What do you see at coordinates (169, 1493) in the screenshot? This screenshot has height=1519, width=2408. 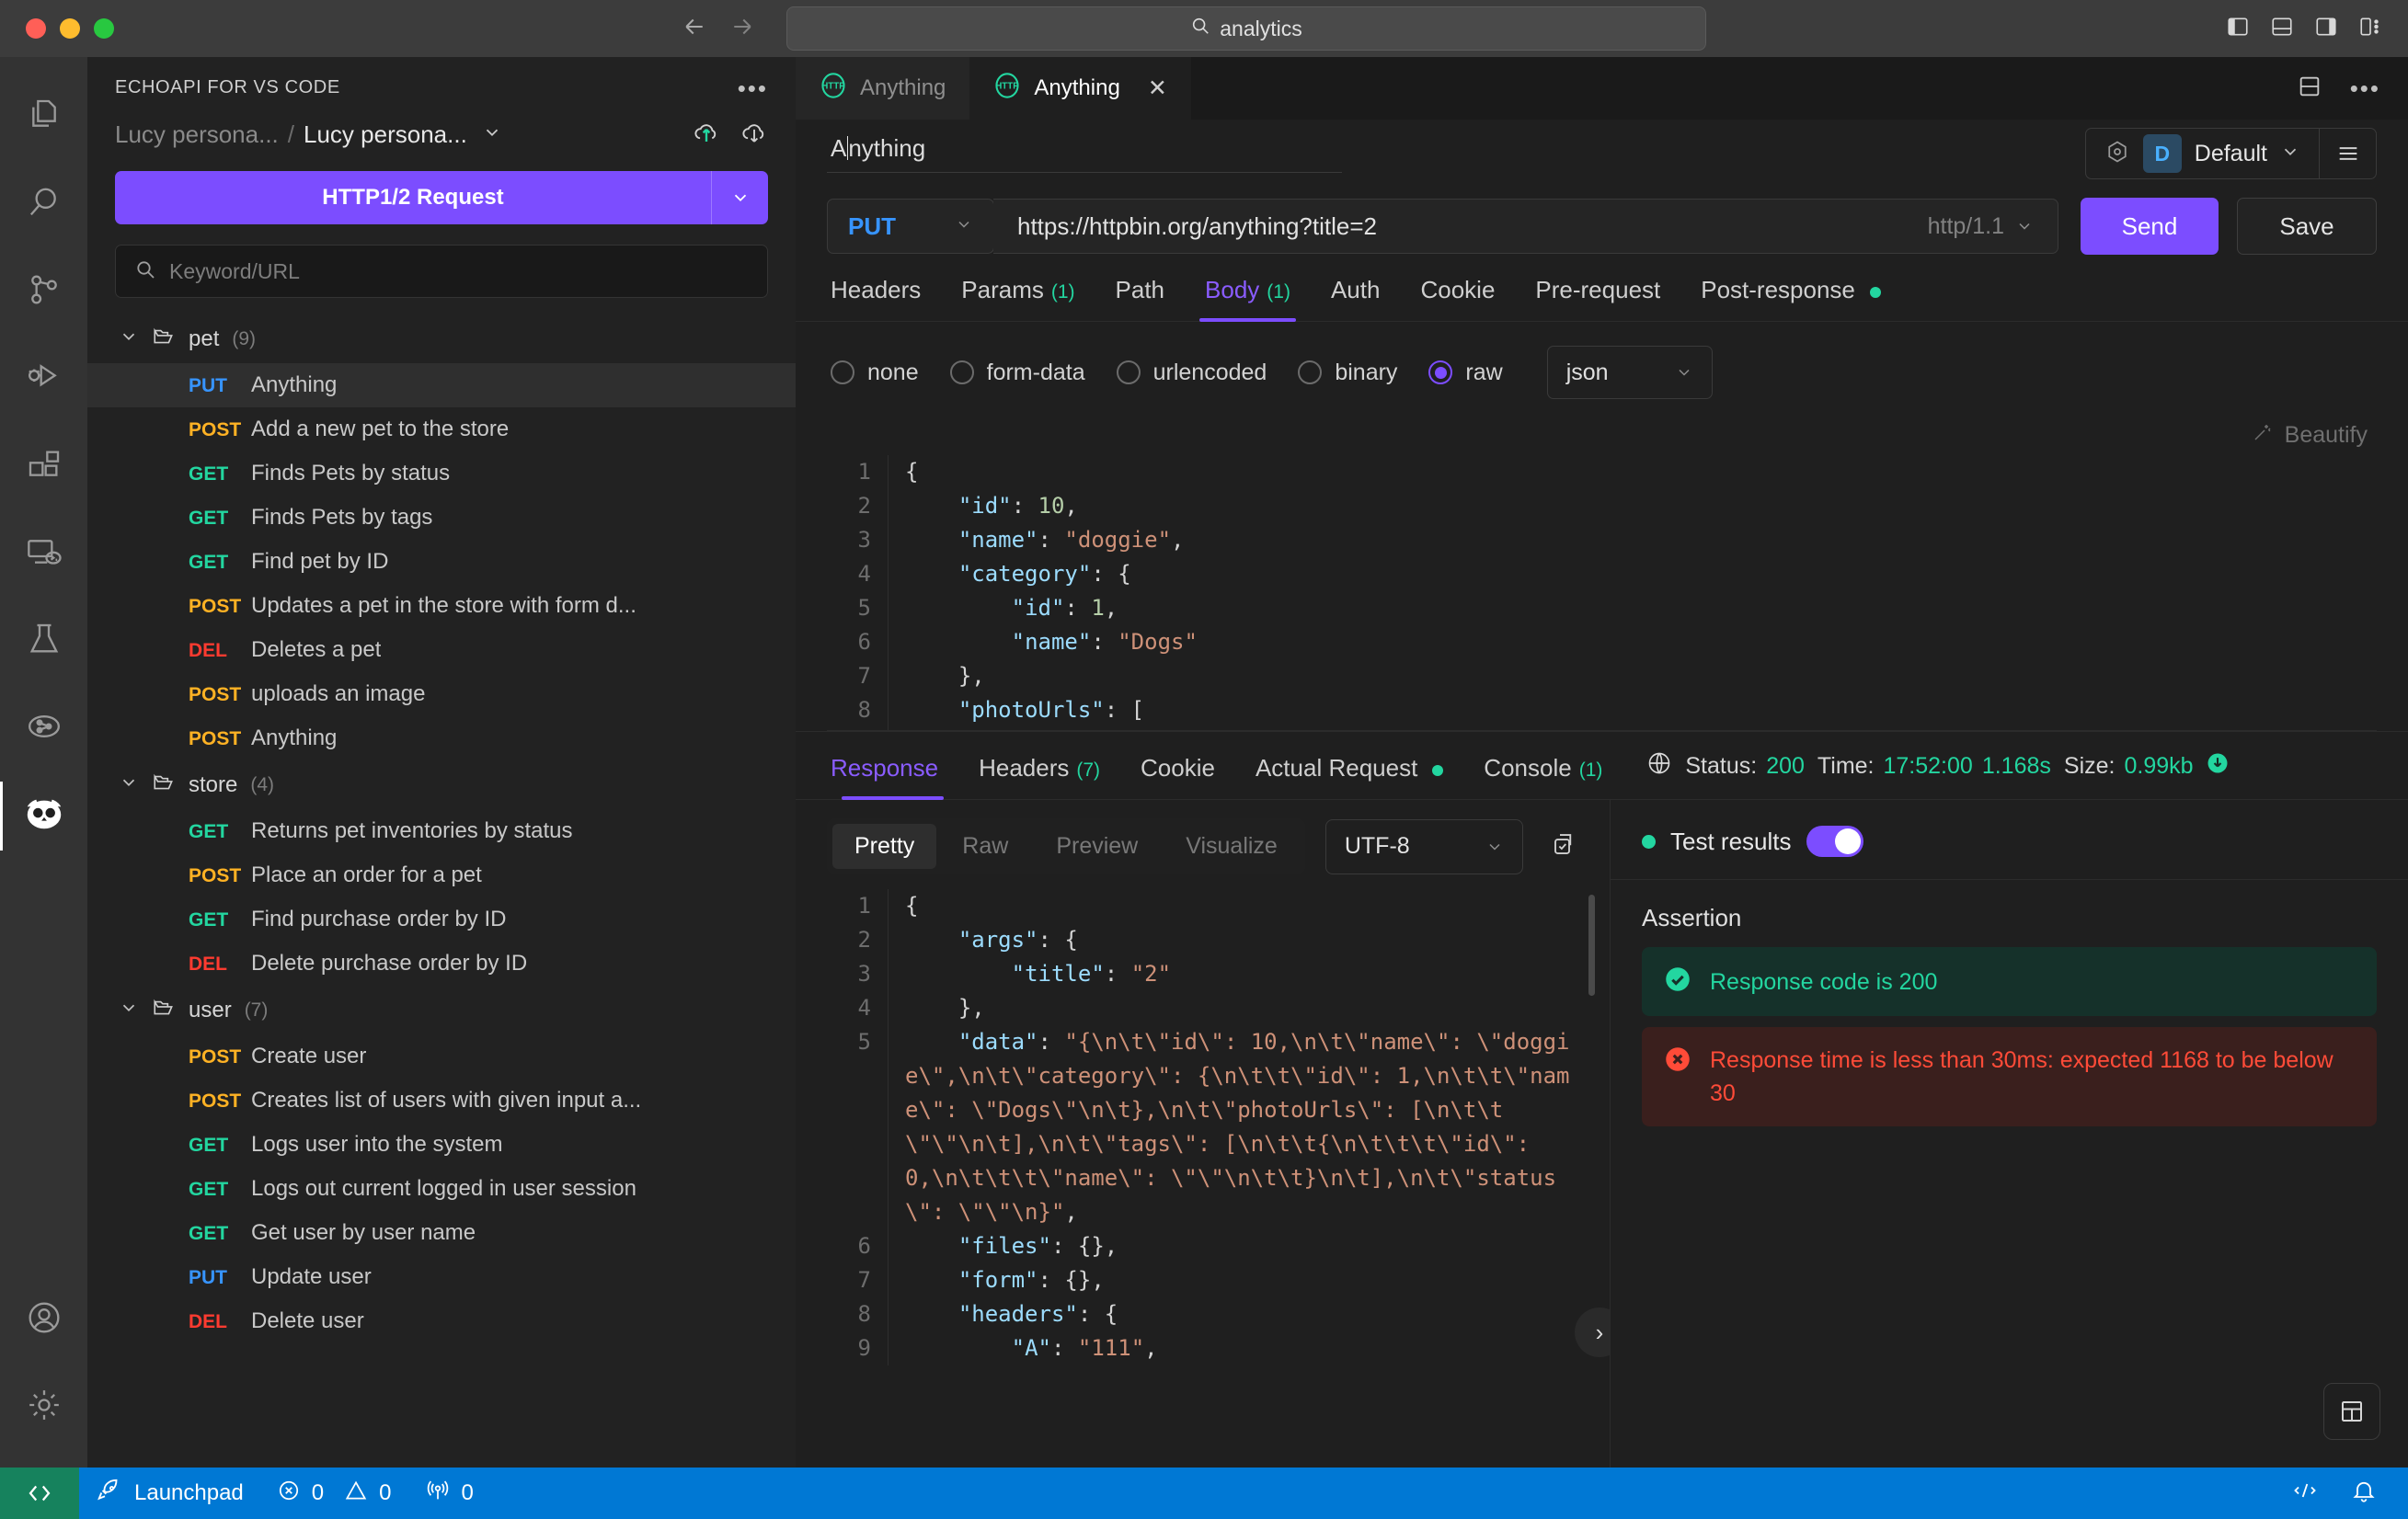 I see `launchpad-button: Launchpad` at bounding box center [169, 1493].